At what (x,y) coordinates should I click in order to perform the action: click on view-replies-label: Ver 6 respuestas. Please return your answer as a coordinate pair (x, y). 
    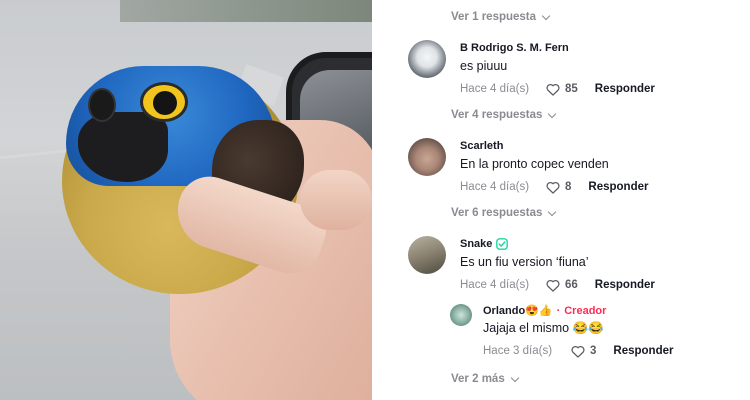
    Looking at the image, I should click on (497, 213).